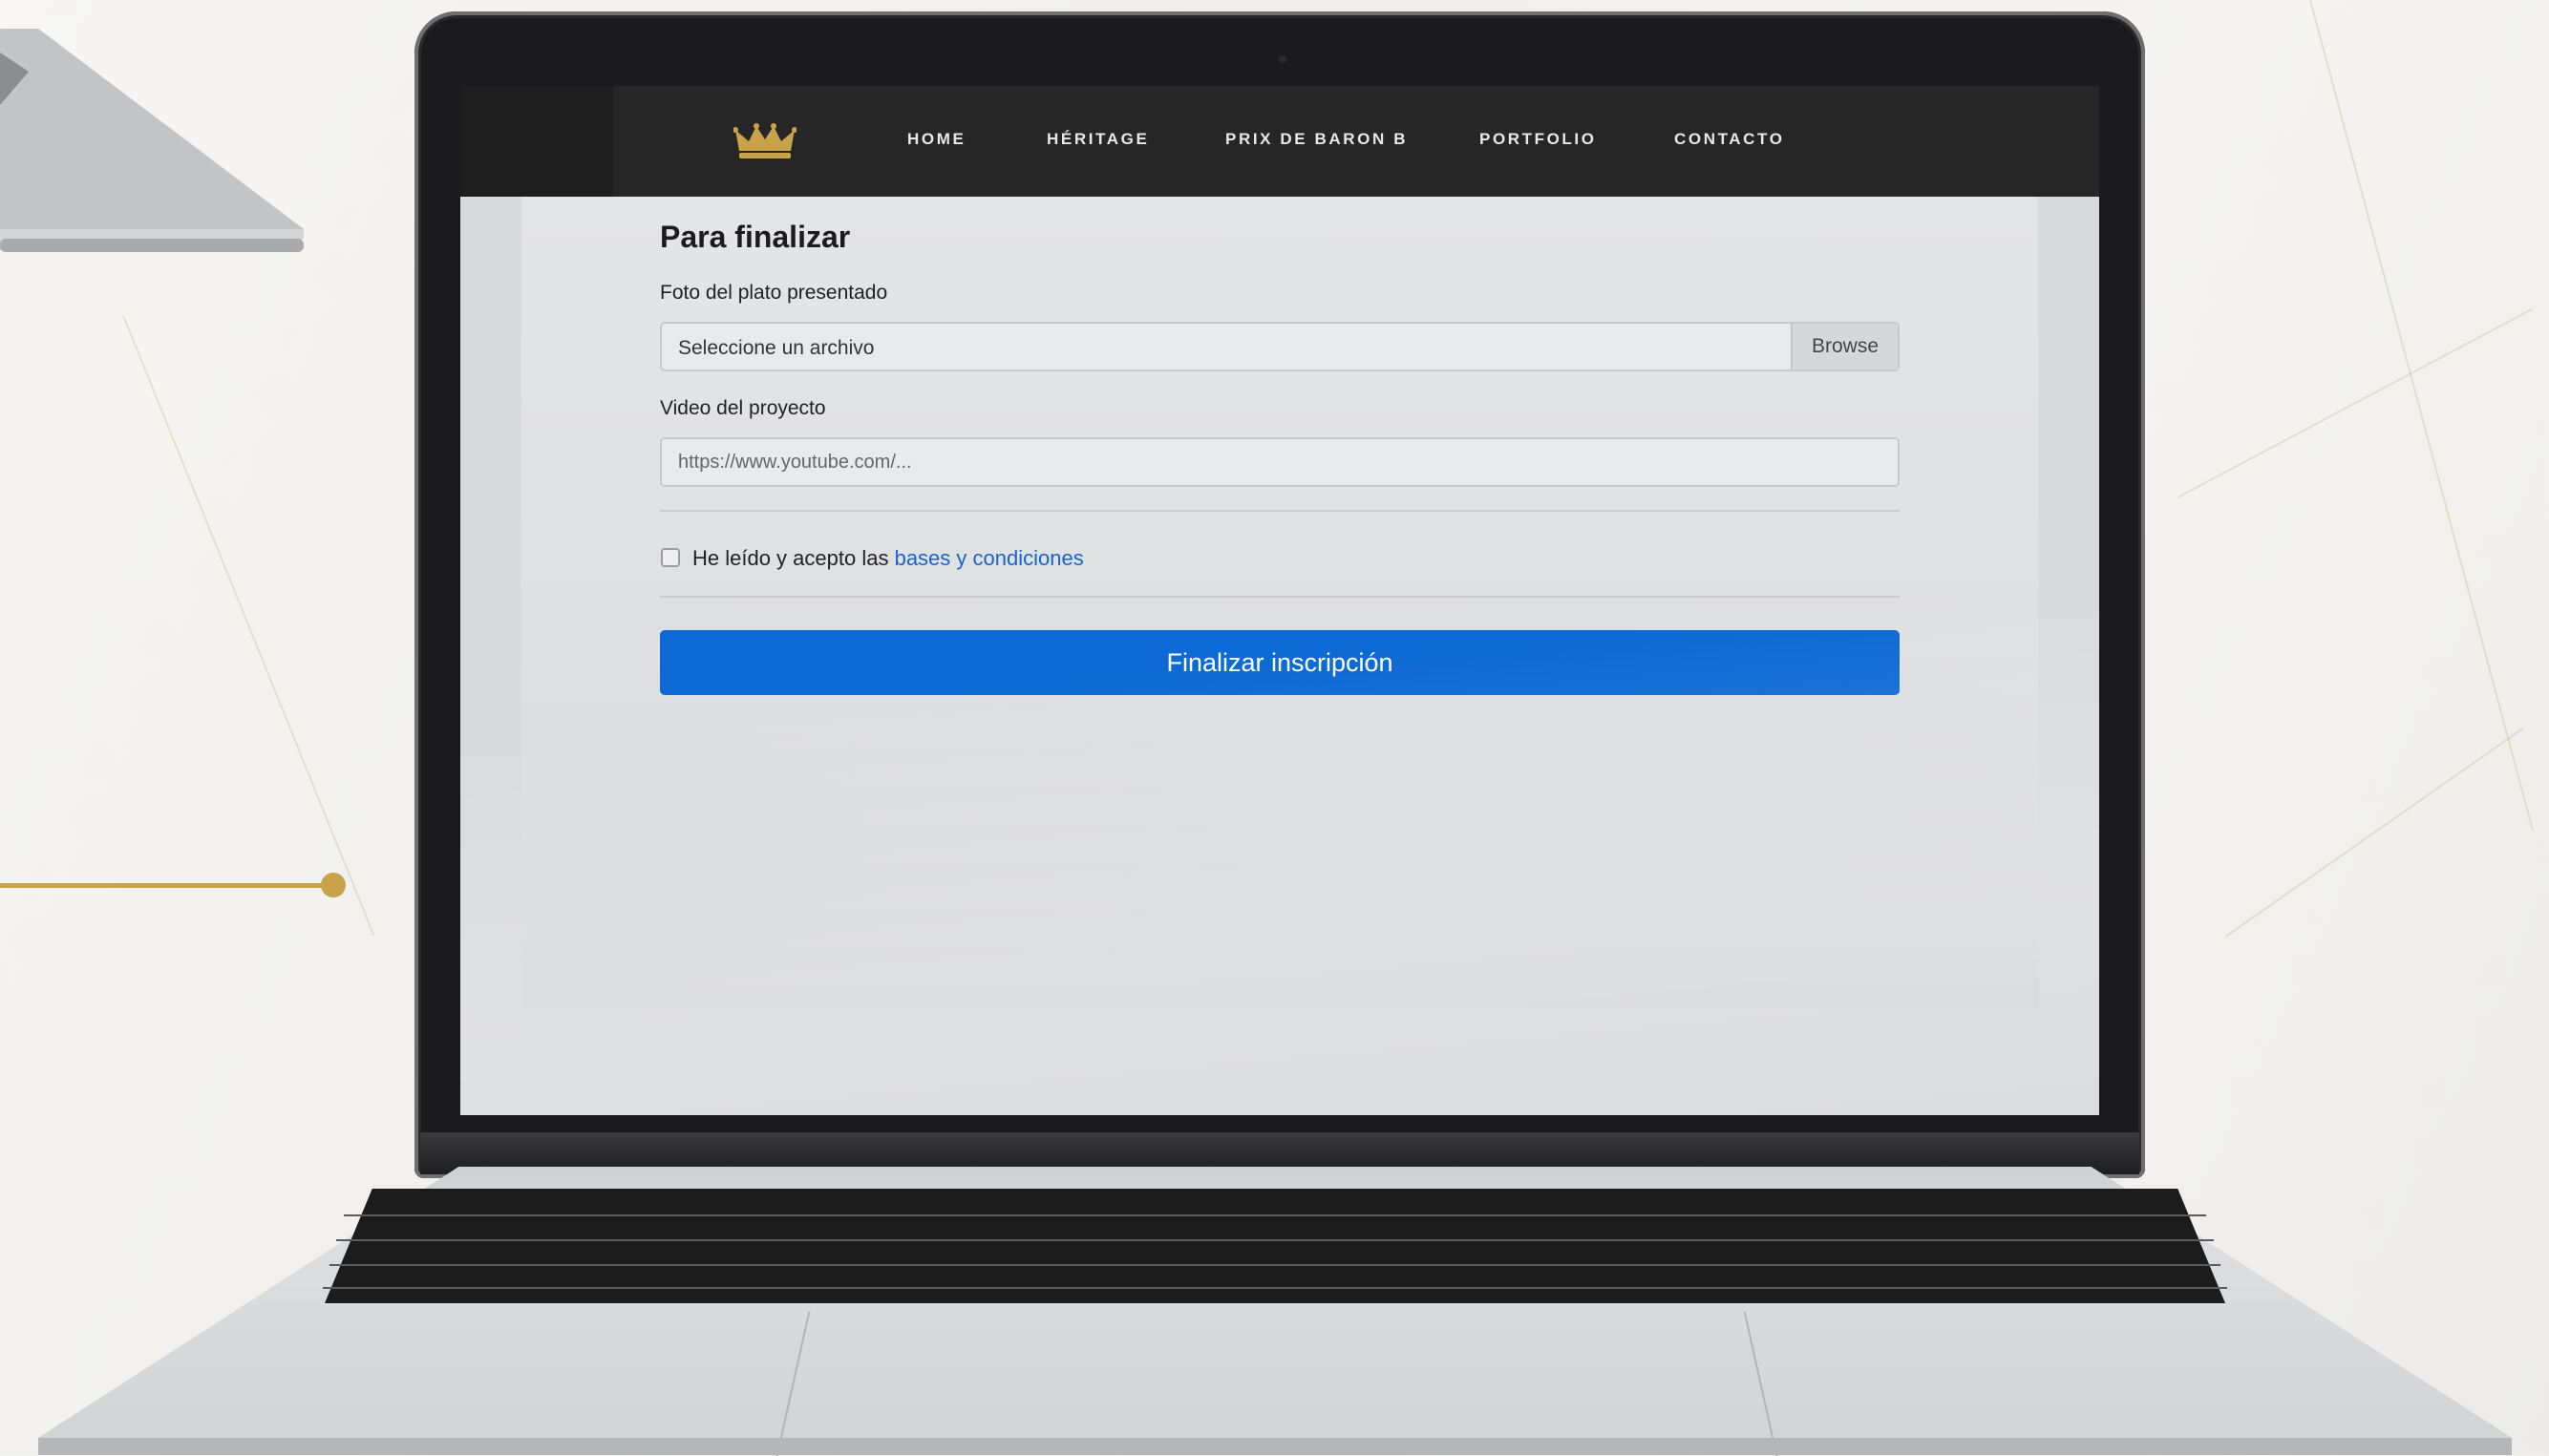 This screenshot has height=1456, width=2549. Describe the element at coordinates (333, 885) in the screenshot. I see `gold-timeline-dot` at that location.